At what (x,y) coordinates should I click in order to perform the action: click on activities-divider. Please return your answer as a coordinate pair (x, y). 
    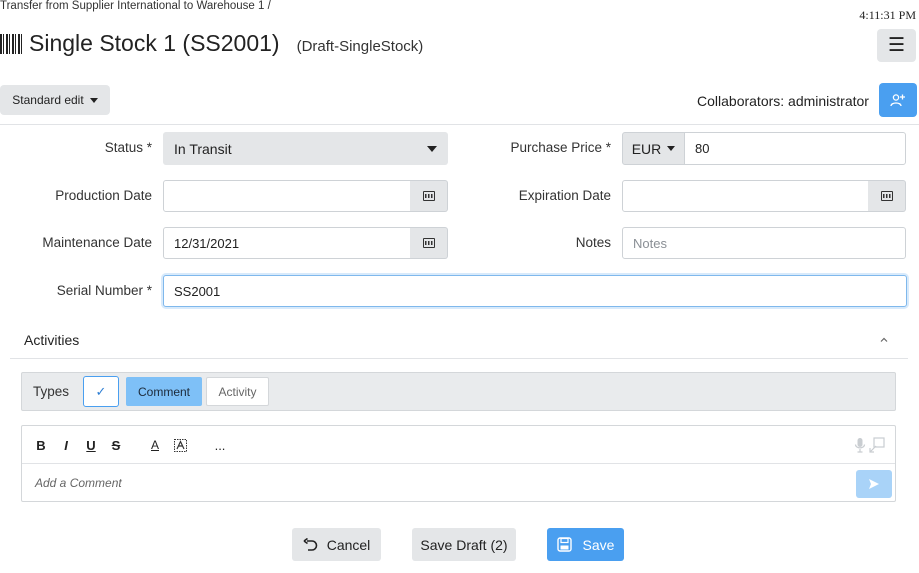
    Looking at the image, I should click on (459, 358).